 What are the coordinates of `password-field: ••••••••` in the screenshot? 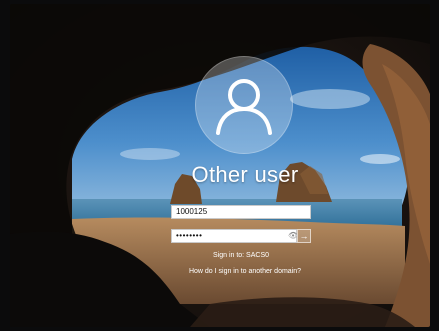 It's located at (234, 236).